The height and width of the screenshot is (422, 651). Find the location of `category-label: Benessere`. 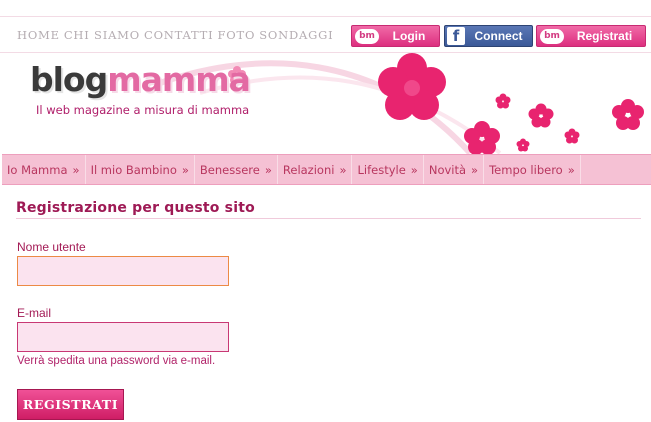

category-label: Benessere is located at coordinates (229, 169).